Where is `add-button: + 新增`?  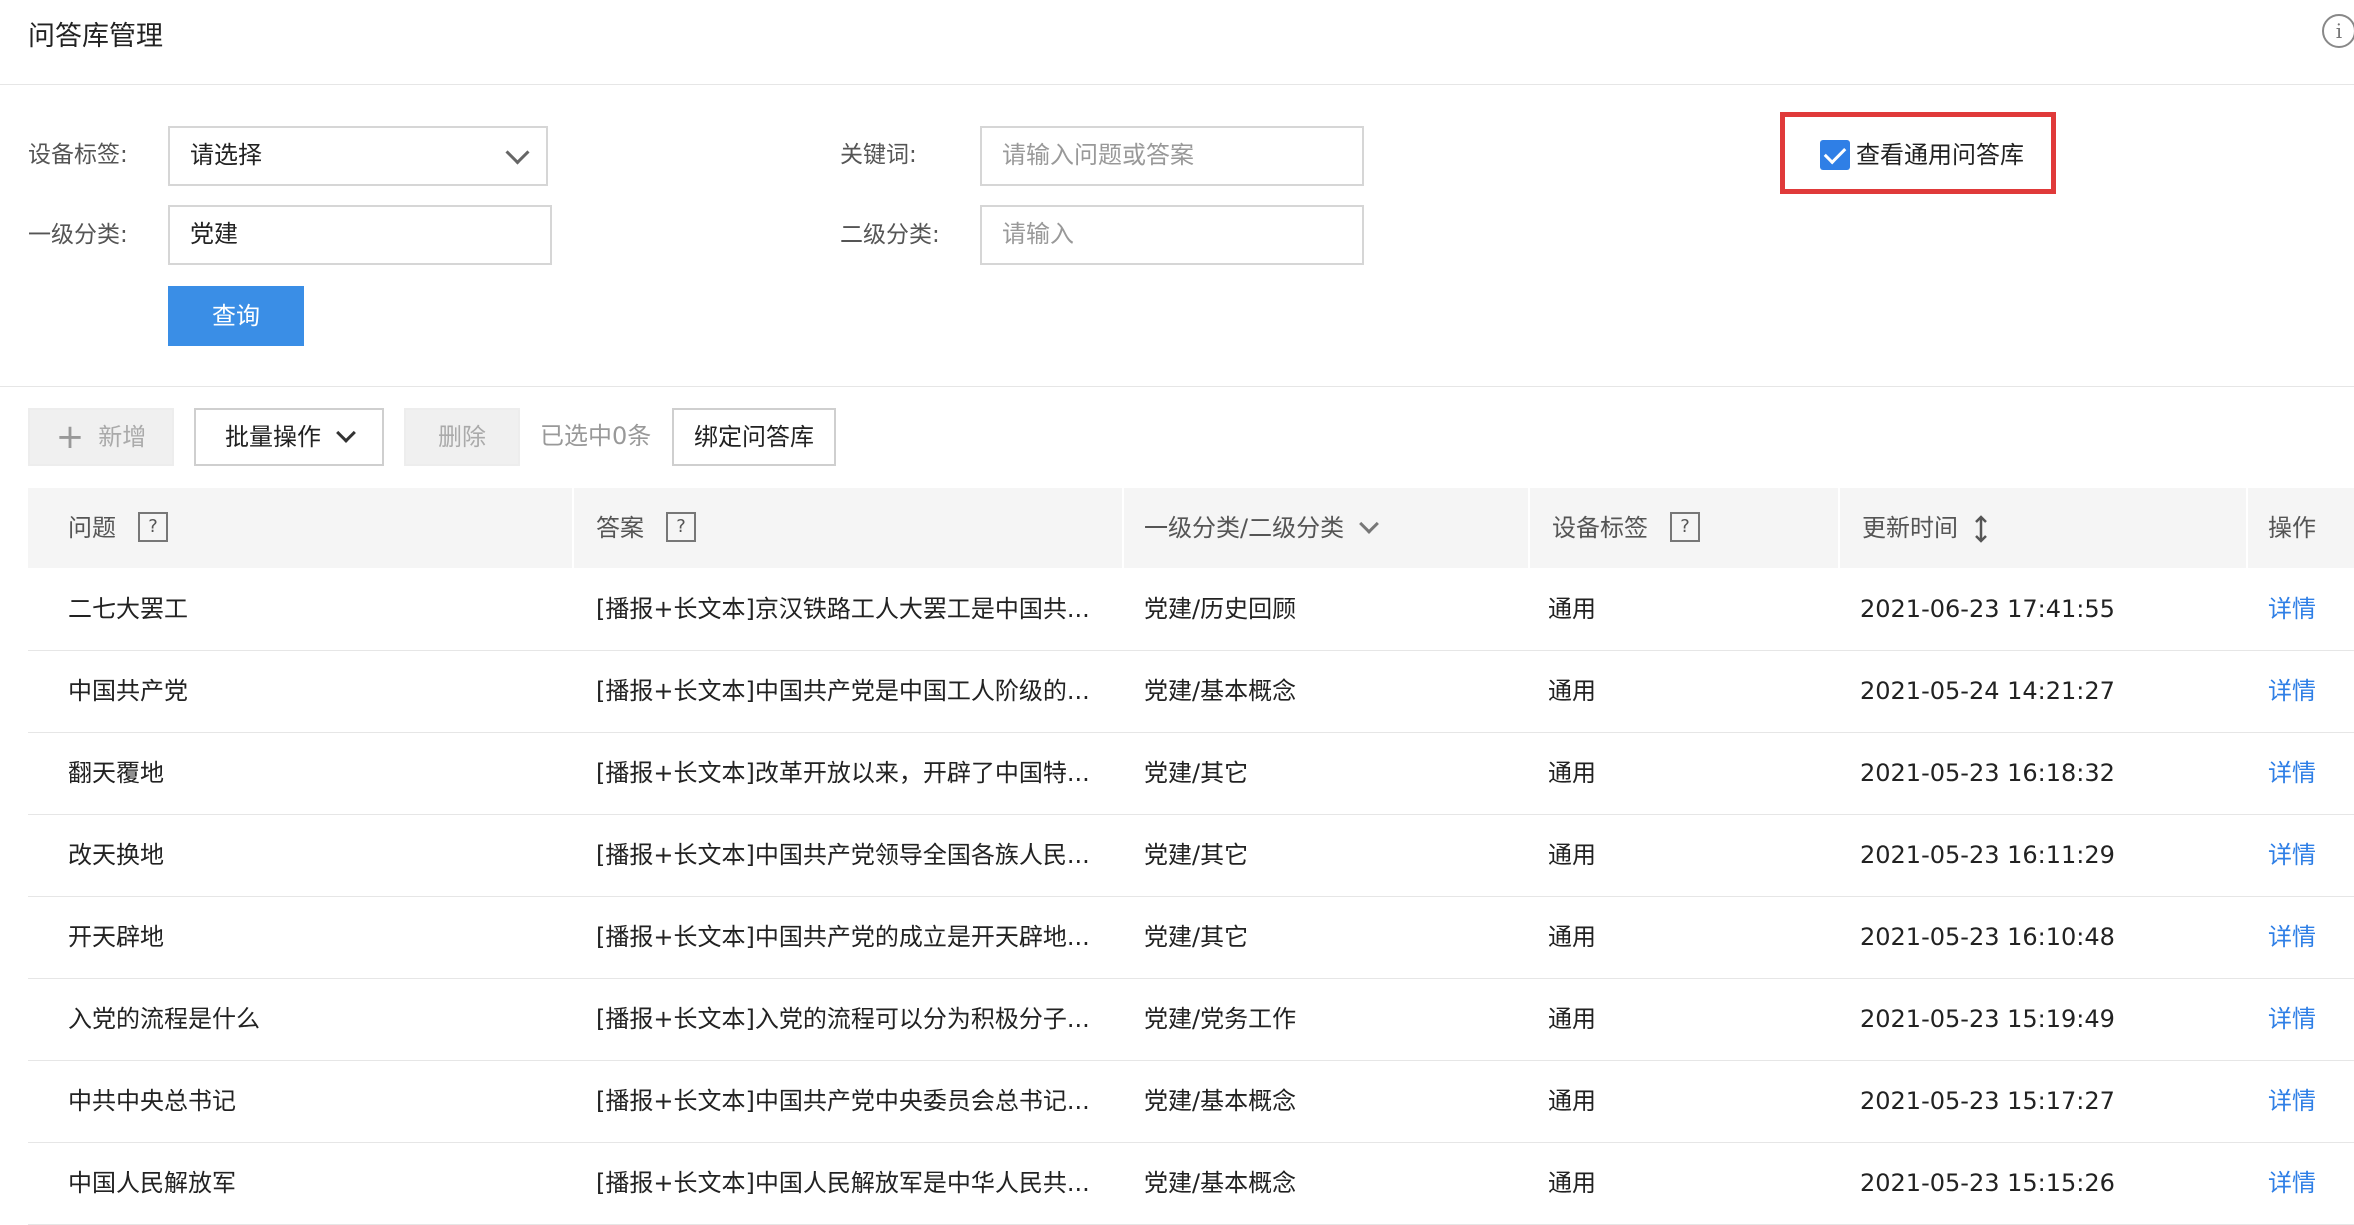
add-button: + 新增 is located at coordinates (101, 437).